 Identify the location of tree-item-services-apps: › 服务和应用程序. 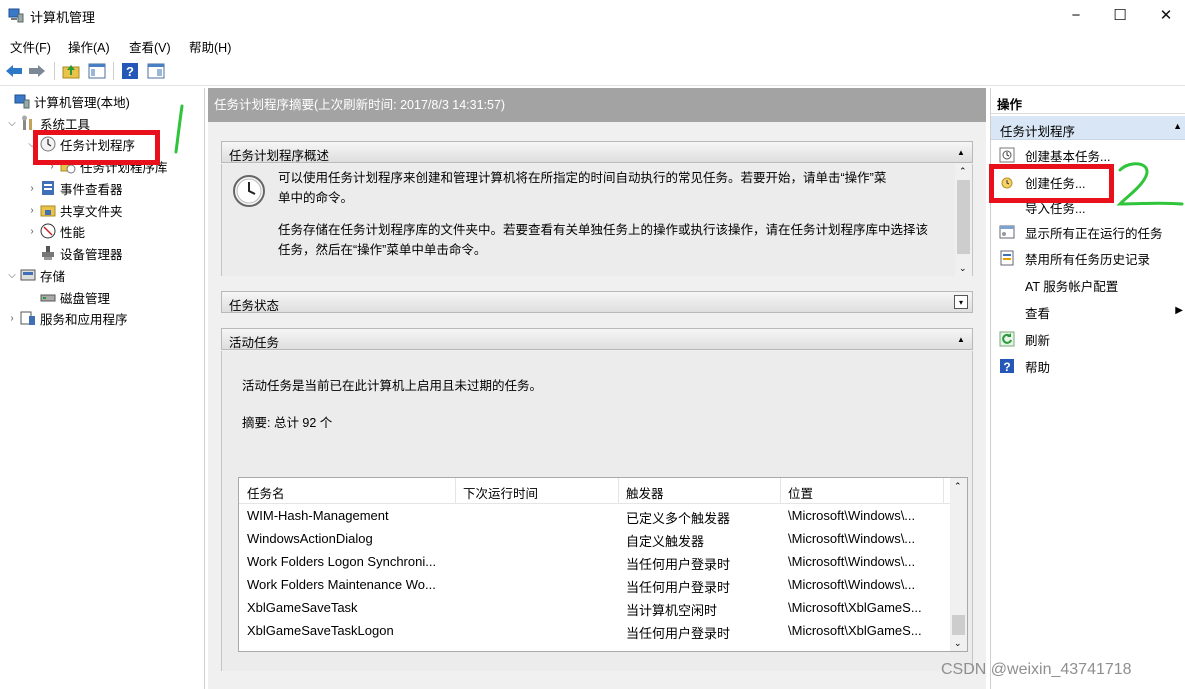
(67, 318).